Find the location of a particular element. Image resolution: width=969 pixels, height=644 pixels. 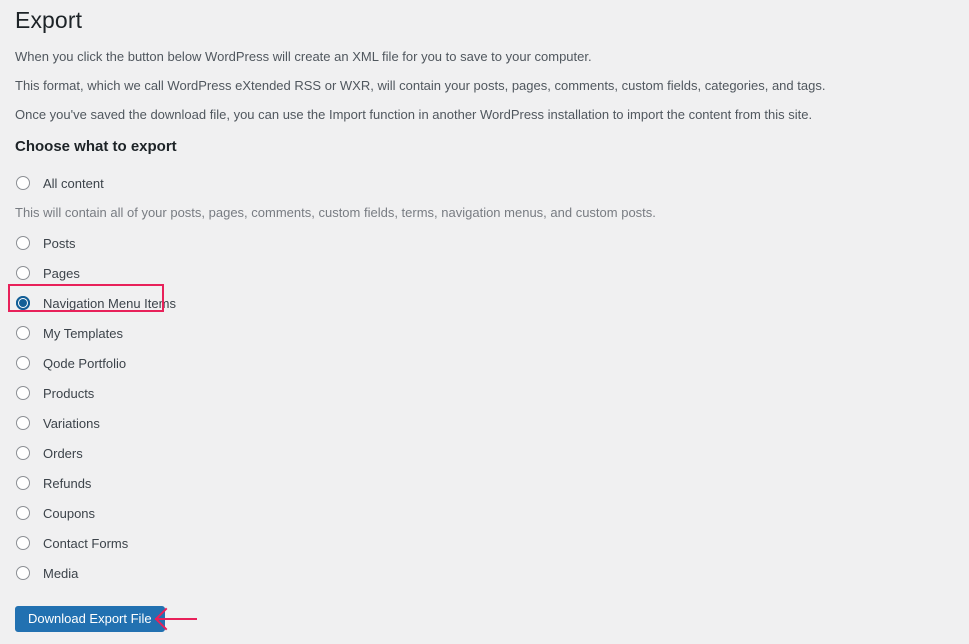

export-option-coupons: Coupons is located at coordinates (365, 513).